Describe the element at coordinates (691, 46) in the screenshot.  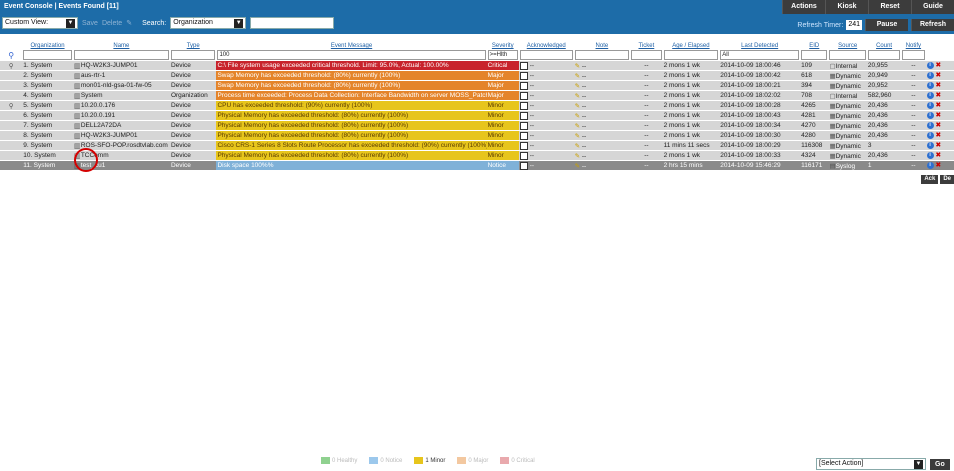
I see `col-header-age: Age / Elapsed` at that location.